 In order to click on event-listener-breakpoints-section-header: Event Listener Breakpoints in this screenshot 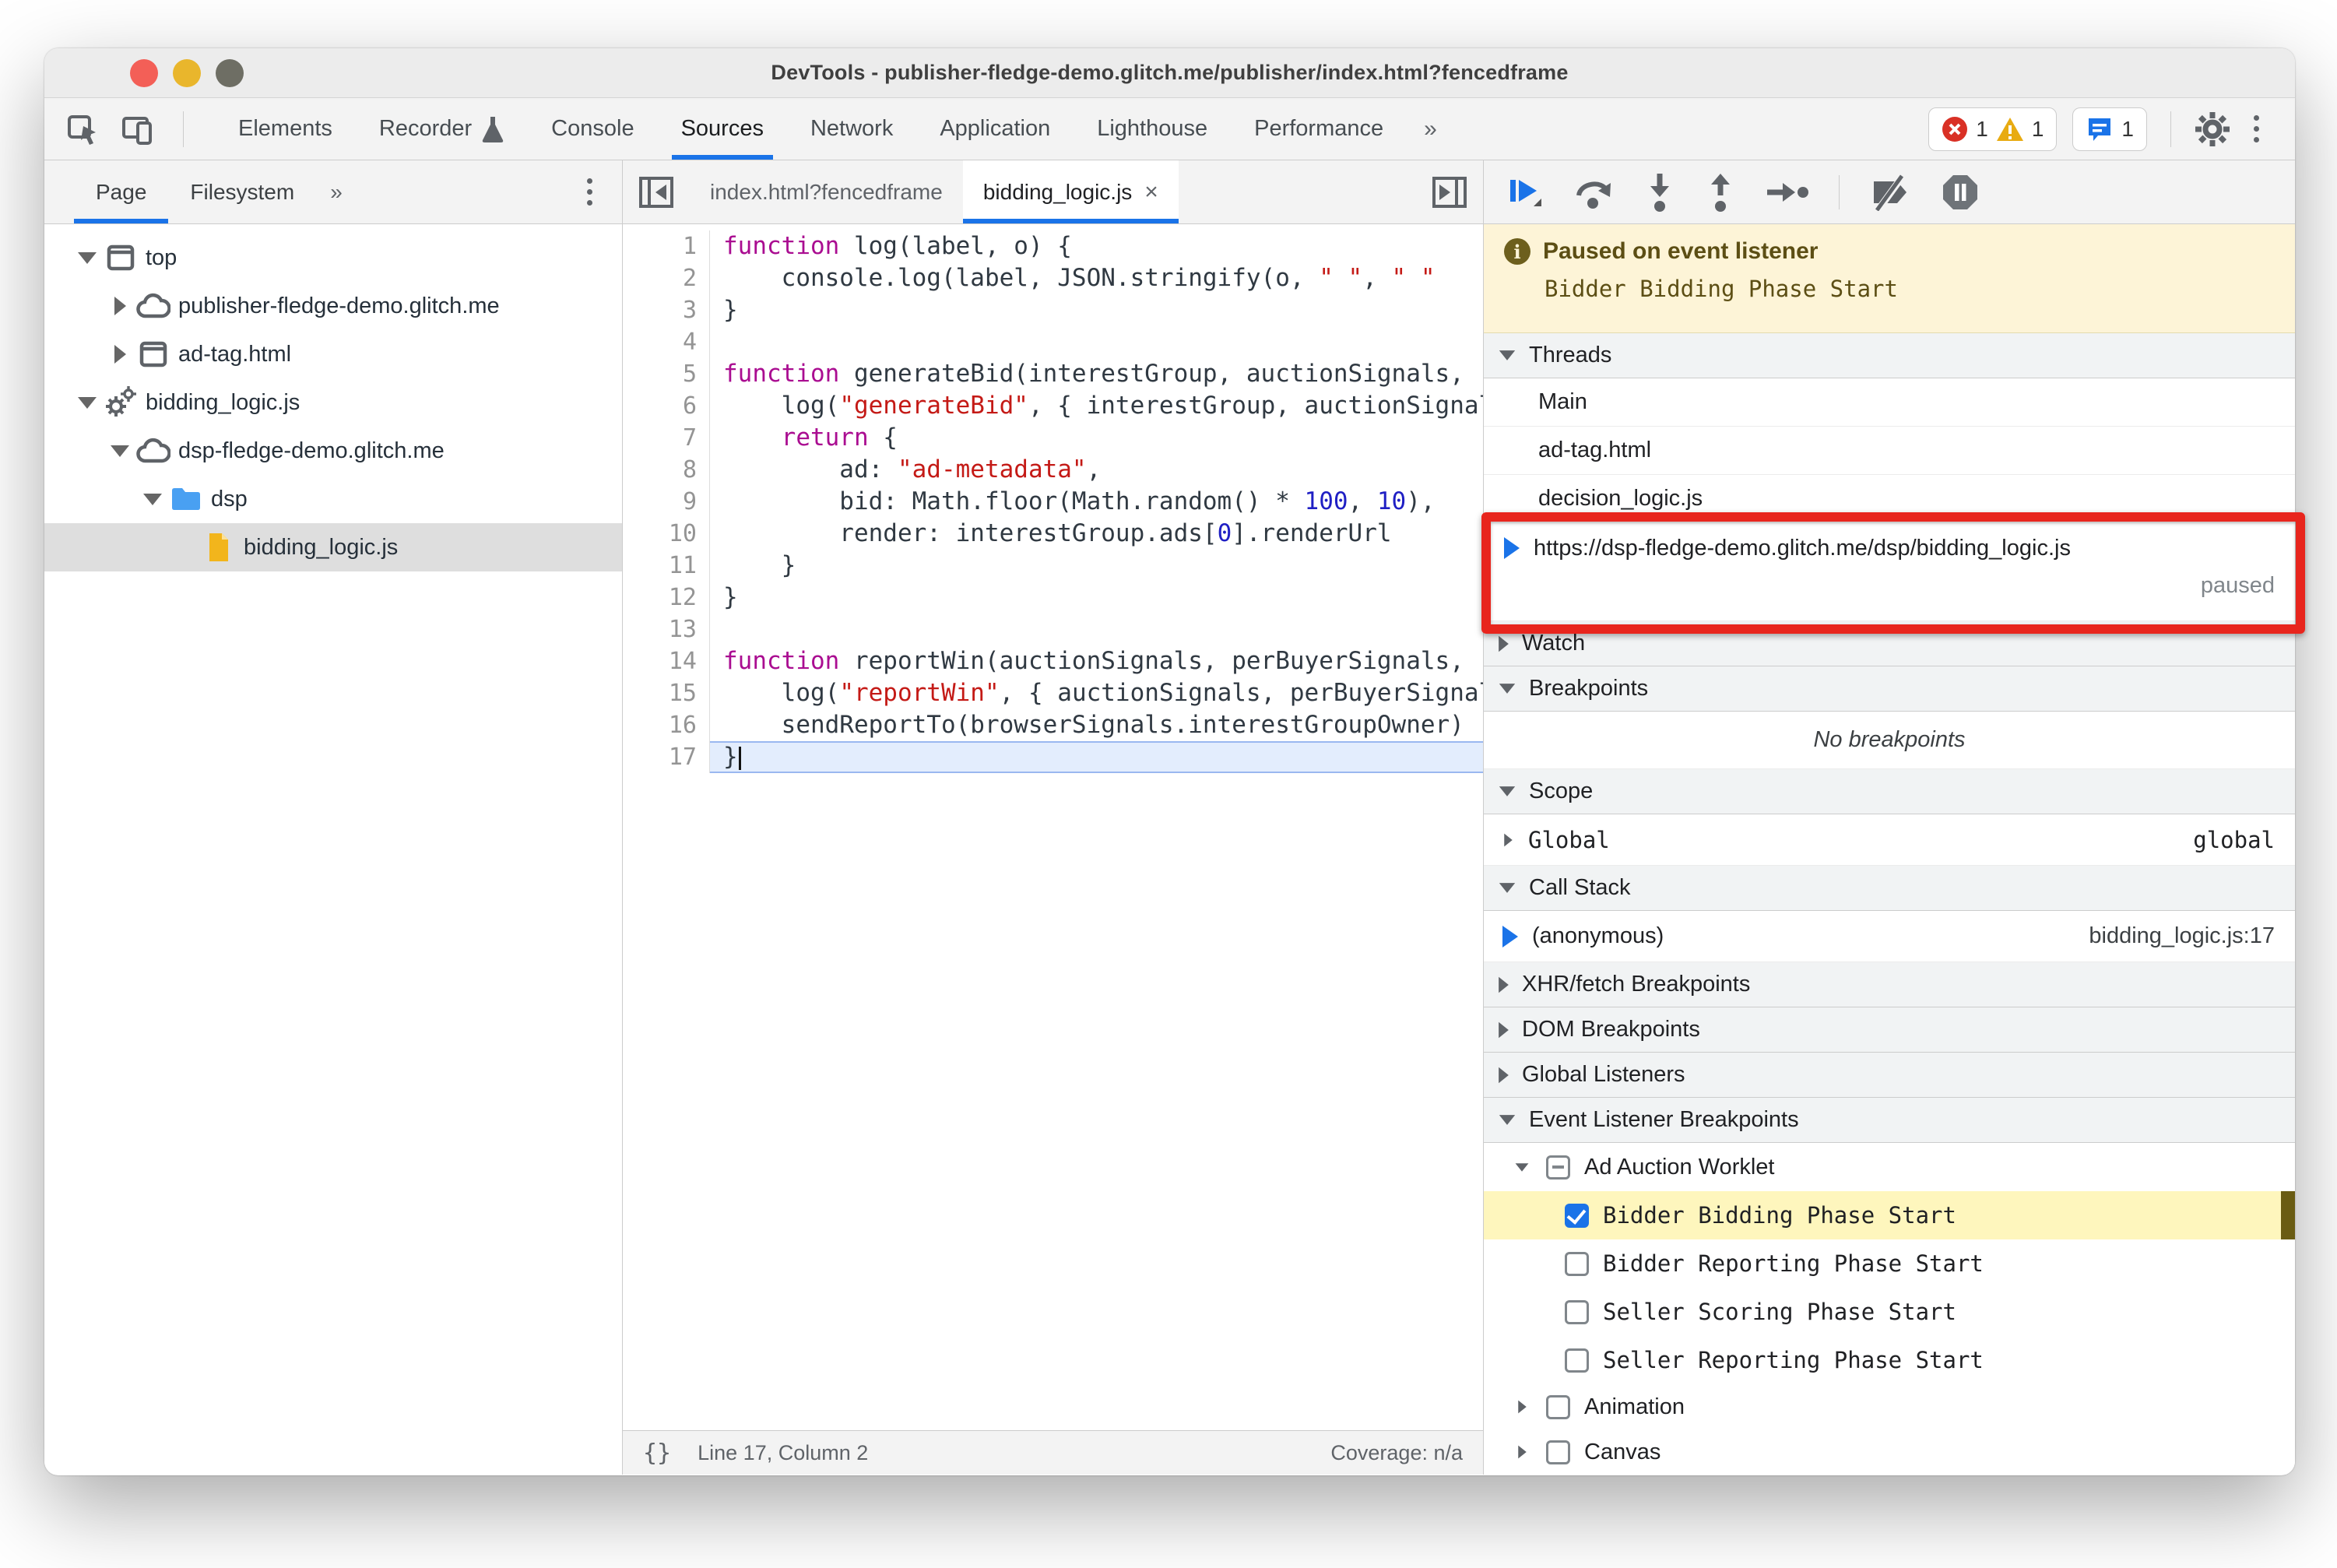, I will do `click(1890, 1120)`.